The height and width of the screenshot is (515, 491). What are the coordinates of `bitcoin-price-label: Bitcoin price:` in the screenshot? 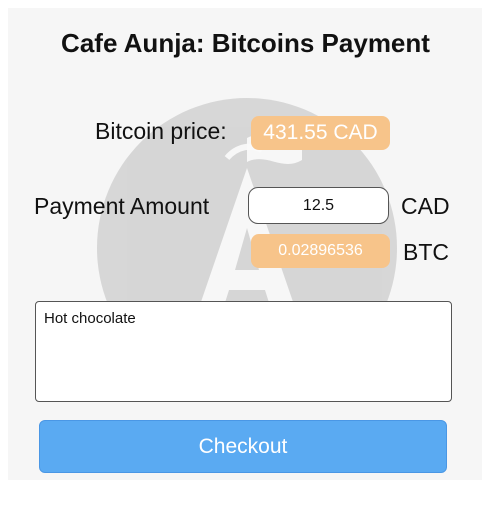 It's located at (161, 131).